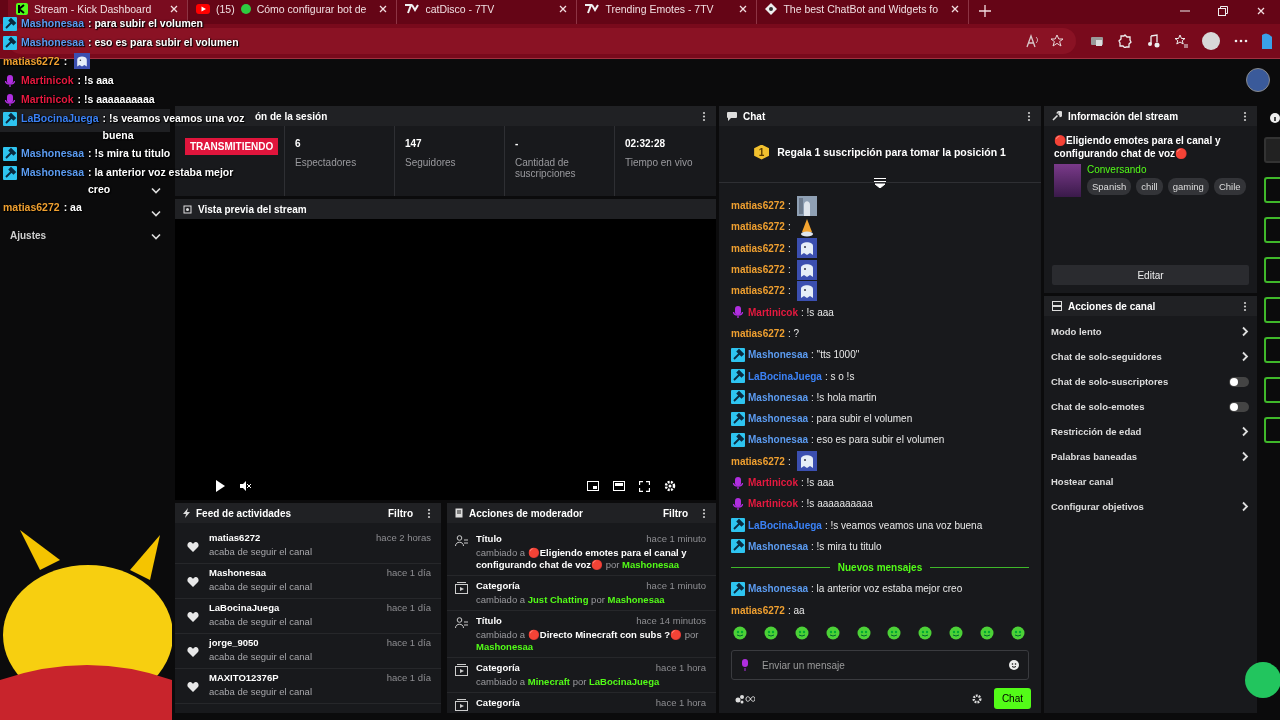 This screenshot has width=1280, height=720. I want to click on favorite-star-icon, so click(1057, 41).